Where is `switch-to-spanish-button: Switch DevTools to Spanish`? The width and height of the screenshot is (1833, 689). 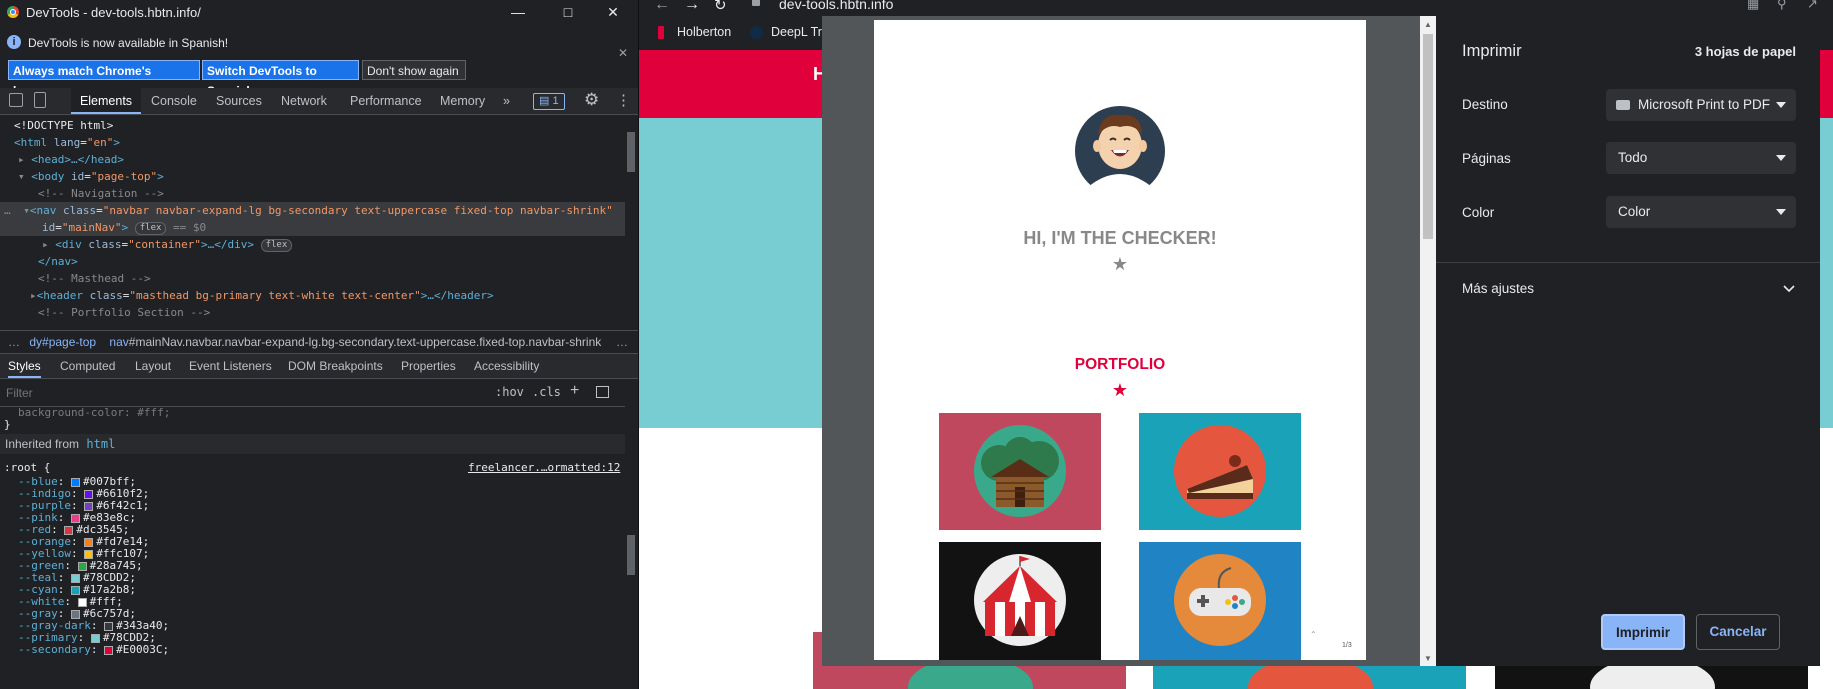 switch-to-spanish-button: Switch DevTools to Spanish is located at coordinates (280, 79).